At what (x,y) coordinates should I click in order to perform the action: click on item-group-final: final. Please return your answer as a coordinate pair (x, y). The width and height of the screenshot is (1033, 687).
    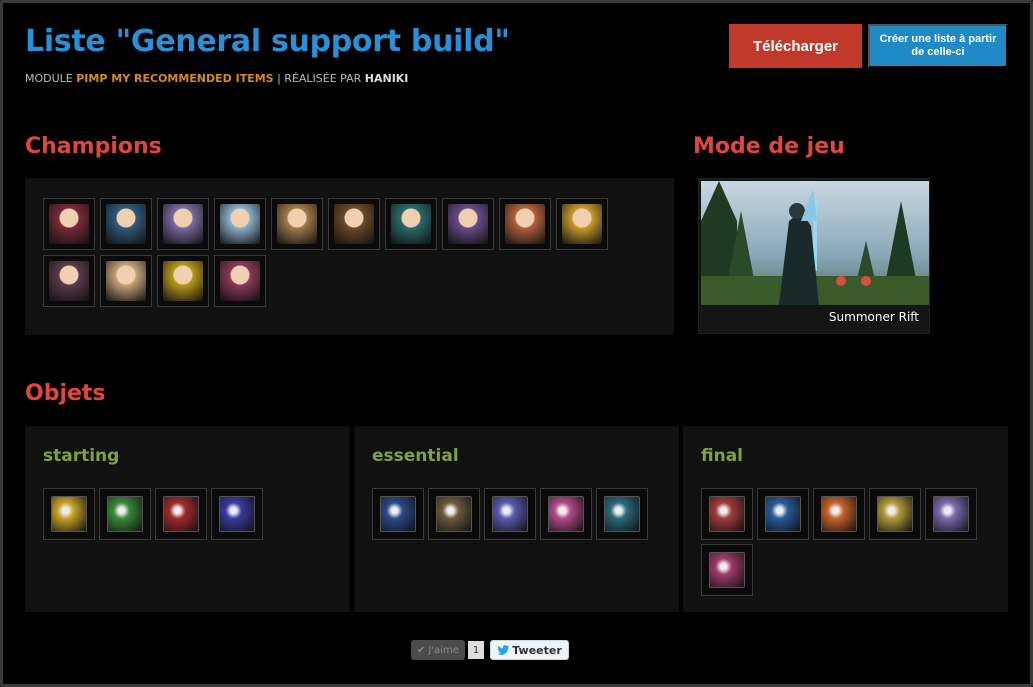
    Looking at the image, I should click on (845, 519).